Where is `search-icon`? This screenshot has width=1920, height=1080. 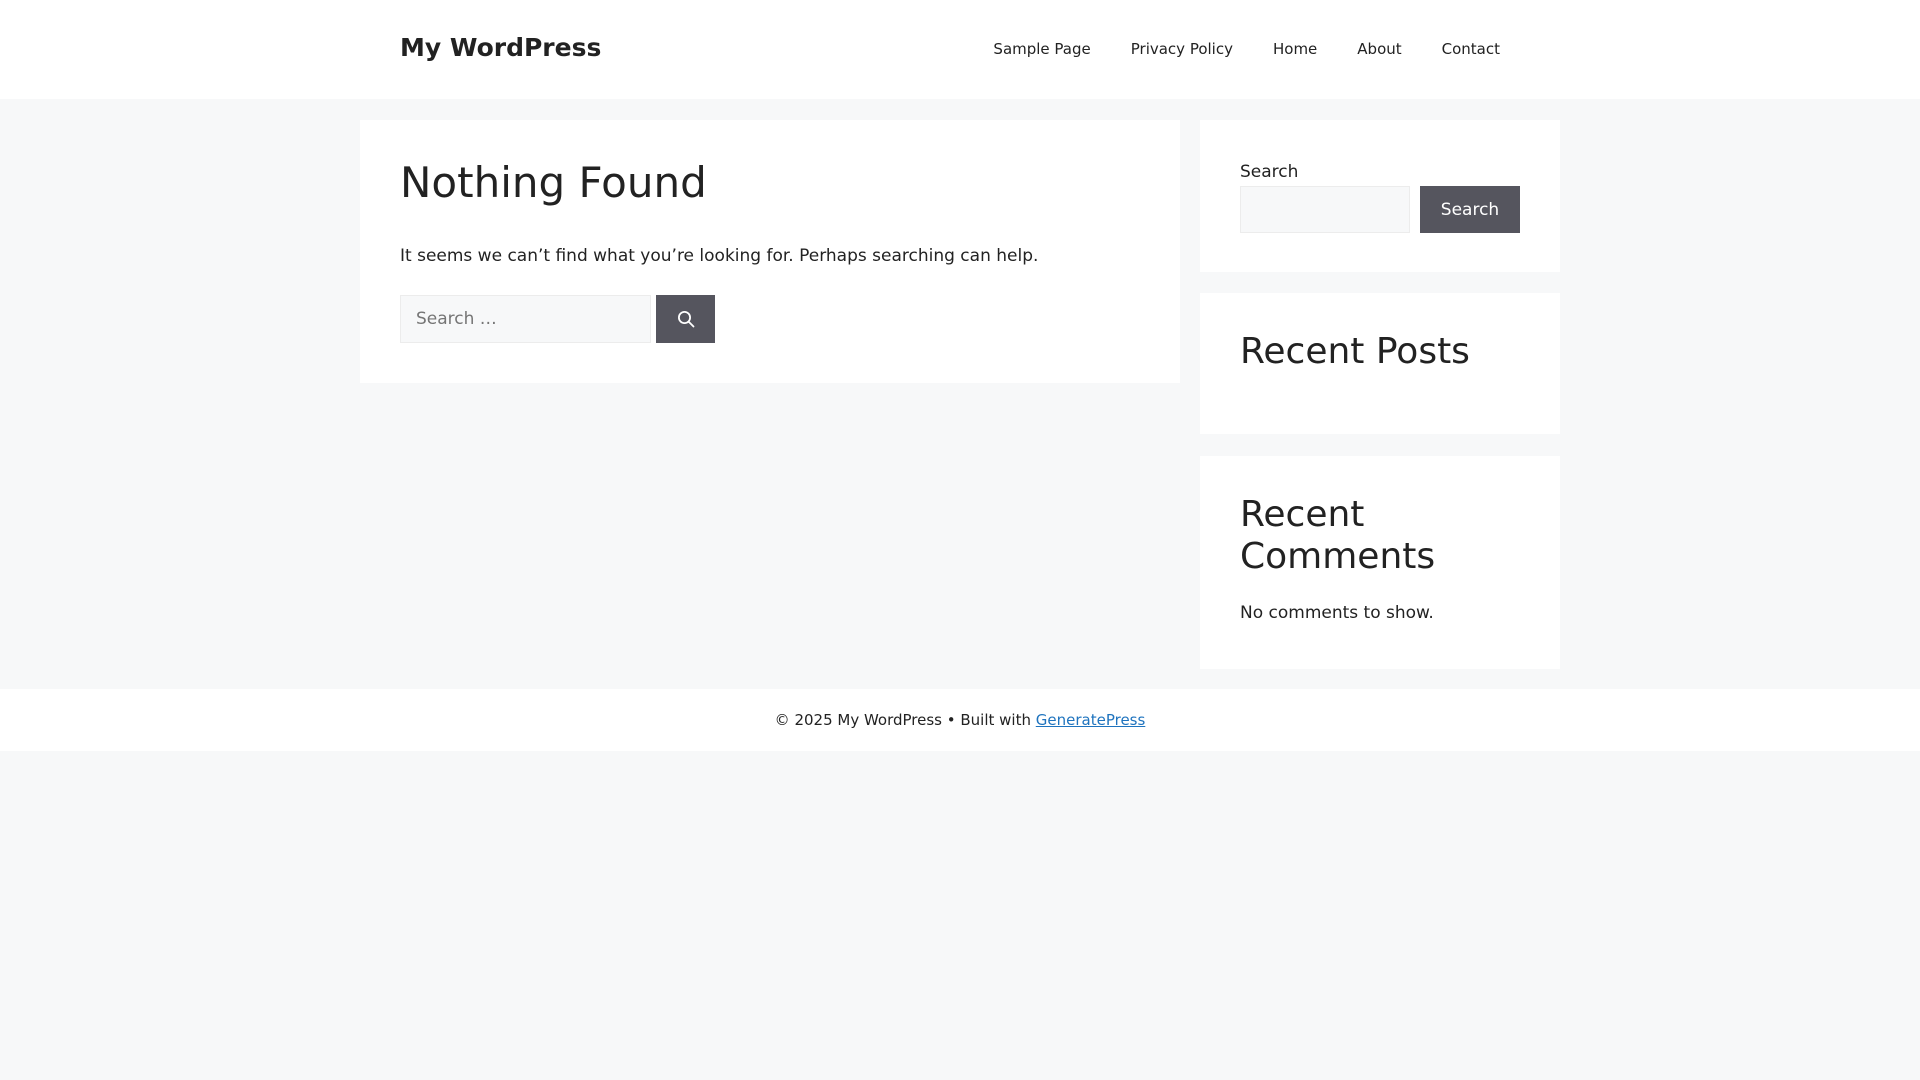 search-icon is located at coordinates (686, 319).